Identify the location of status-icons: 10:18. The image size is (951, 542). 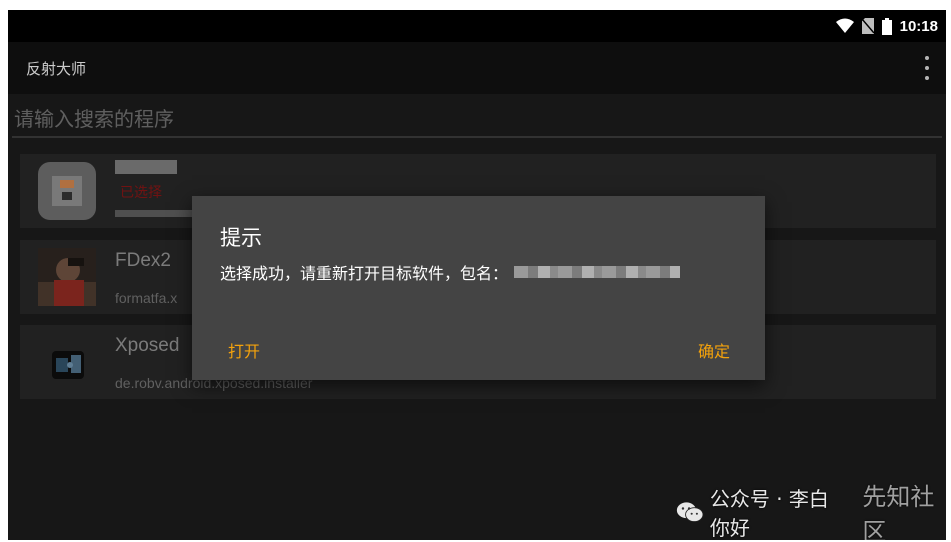
(886, 26).